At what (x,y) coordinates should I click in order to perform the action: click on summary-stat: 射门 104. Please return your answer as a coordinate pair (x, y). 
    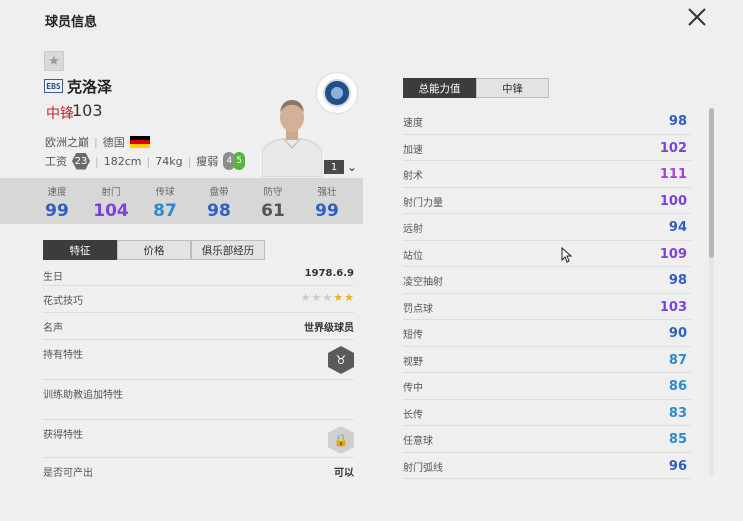
    Looking at the image, I should click on (111, 201).